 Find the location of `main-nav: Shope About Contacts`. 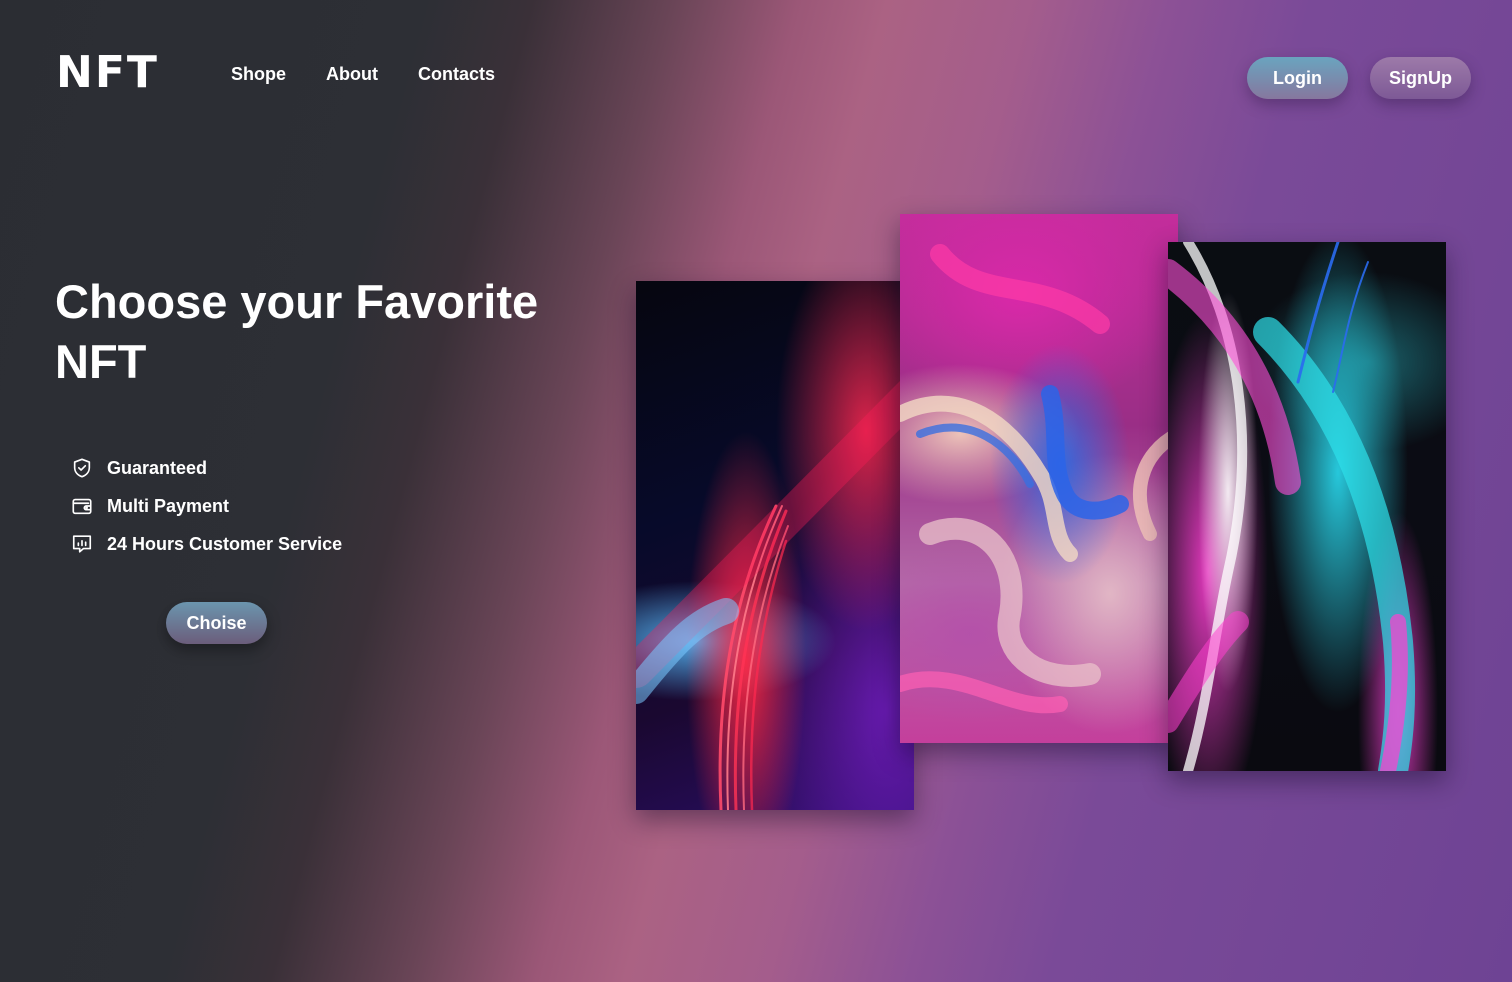

main-nav: Shope About Contacts is located at coordinates (363, 74).